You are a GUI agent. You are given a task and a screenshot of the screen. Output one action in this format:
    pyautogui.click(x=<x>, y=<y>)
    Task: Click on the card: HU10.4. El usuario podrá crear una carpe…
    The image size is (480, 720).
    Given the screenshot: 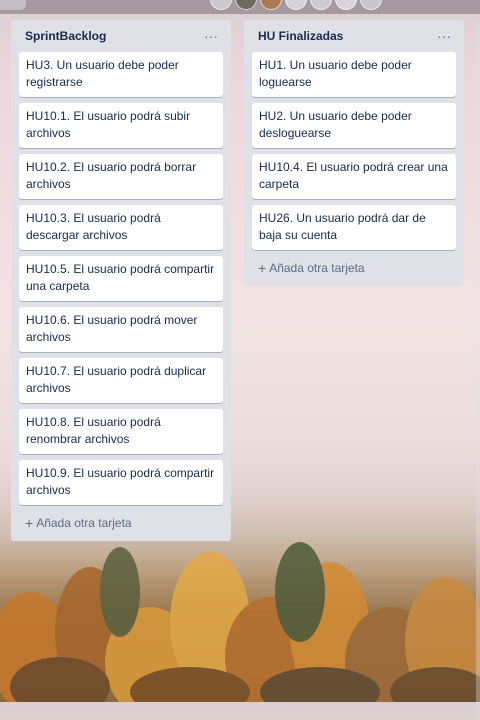 What is the action you would take?
    pyautogui.click(x=354, y=176)
    